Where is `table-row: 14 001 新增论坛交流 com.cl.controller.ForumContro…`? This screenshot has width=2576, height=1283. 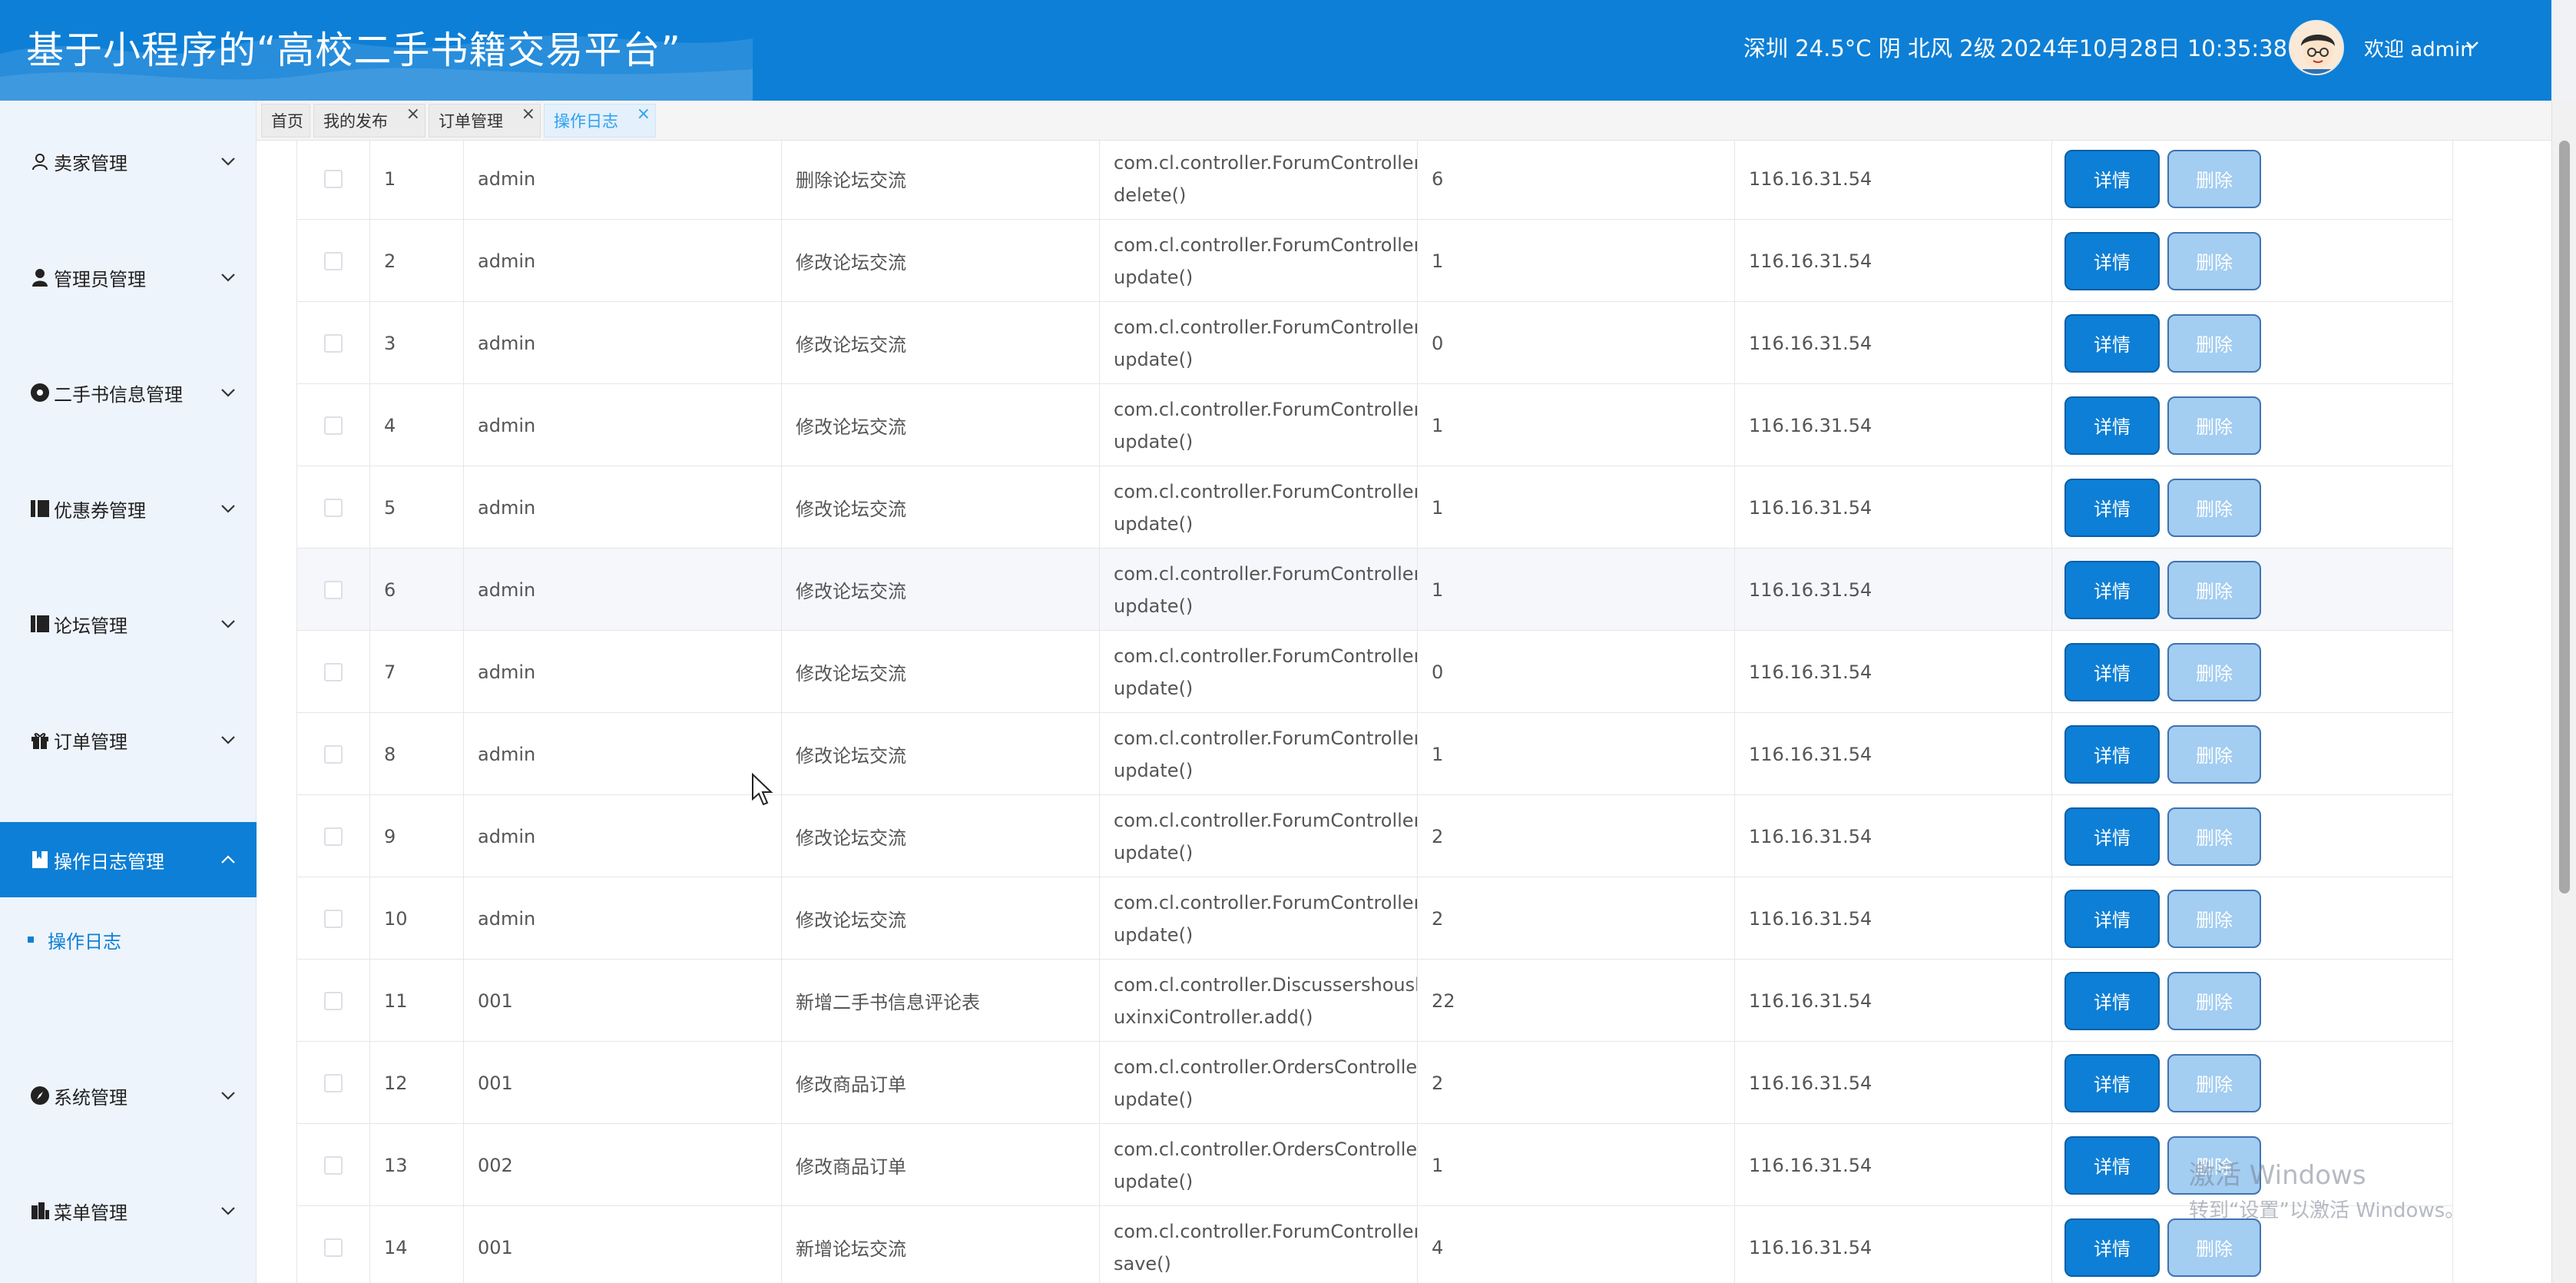 table-row: 14 001 新增论坛交流 com.cl.controller.ForumContro… is located at coordinates (1374, 1244).